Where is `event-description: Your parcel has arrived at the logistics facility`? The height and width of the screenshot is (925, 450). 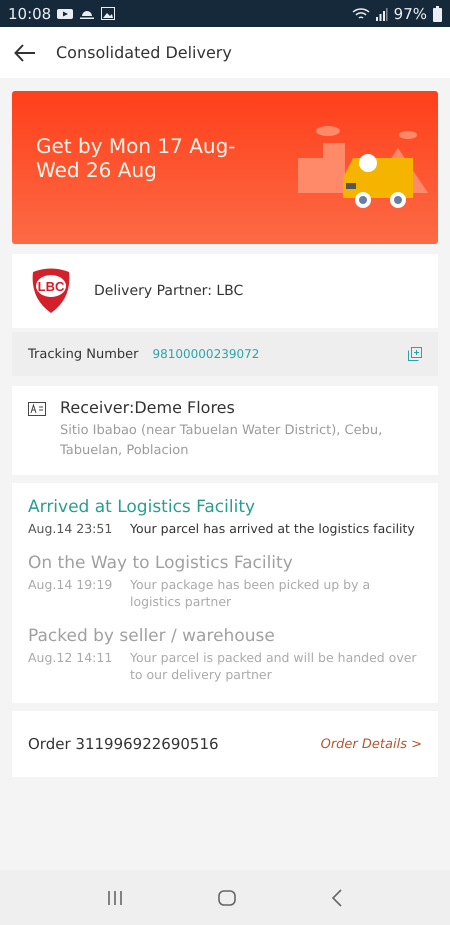
event-description: Your parcel has arrived at the logistics facility is located at coordinates (272, 528).